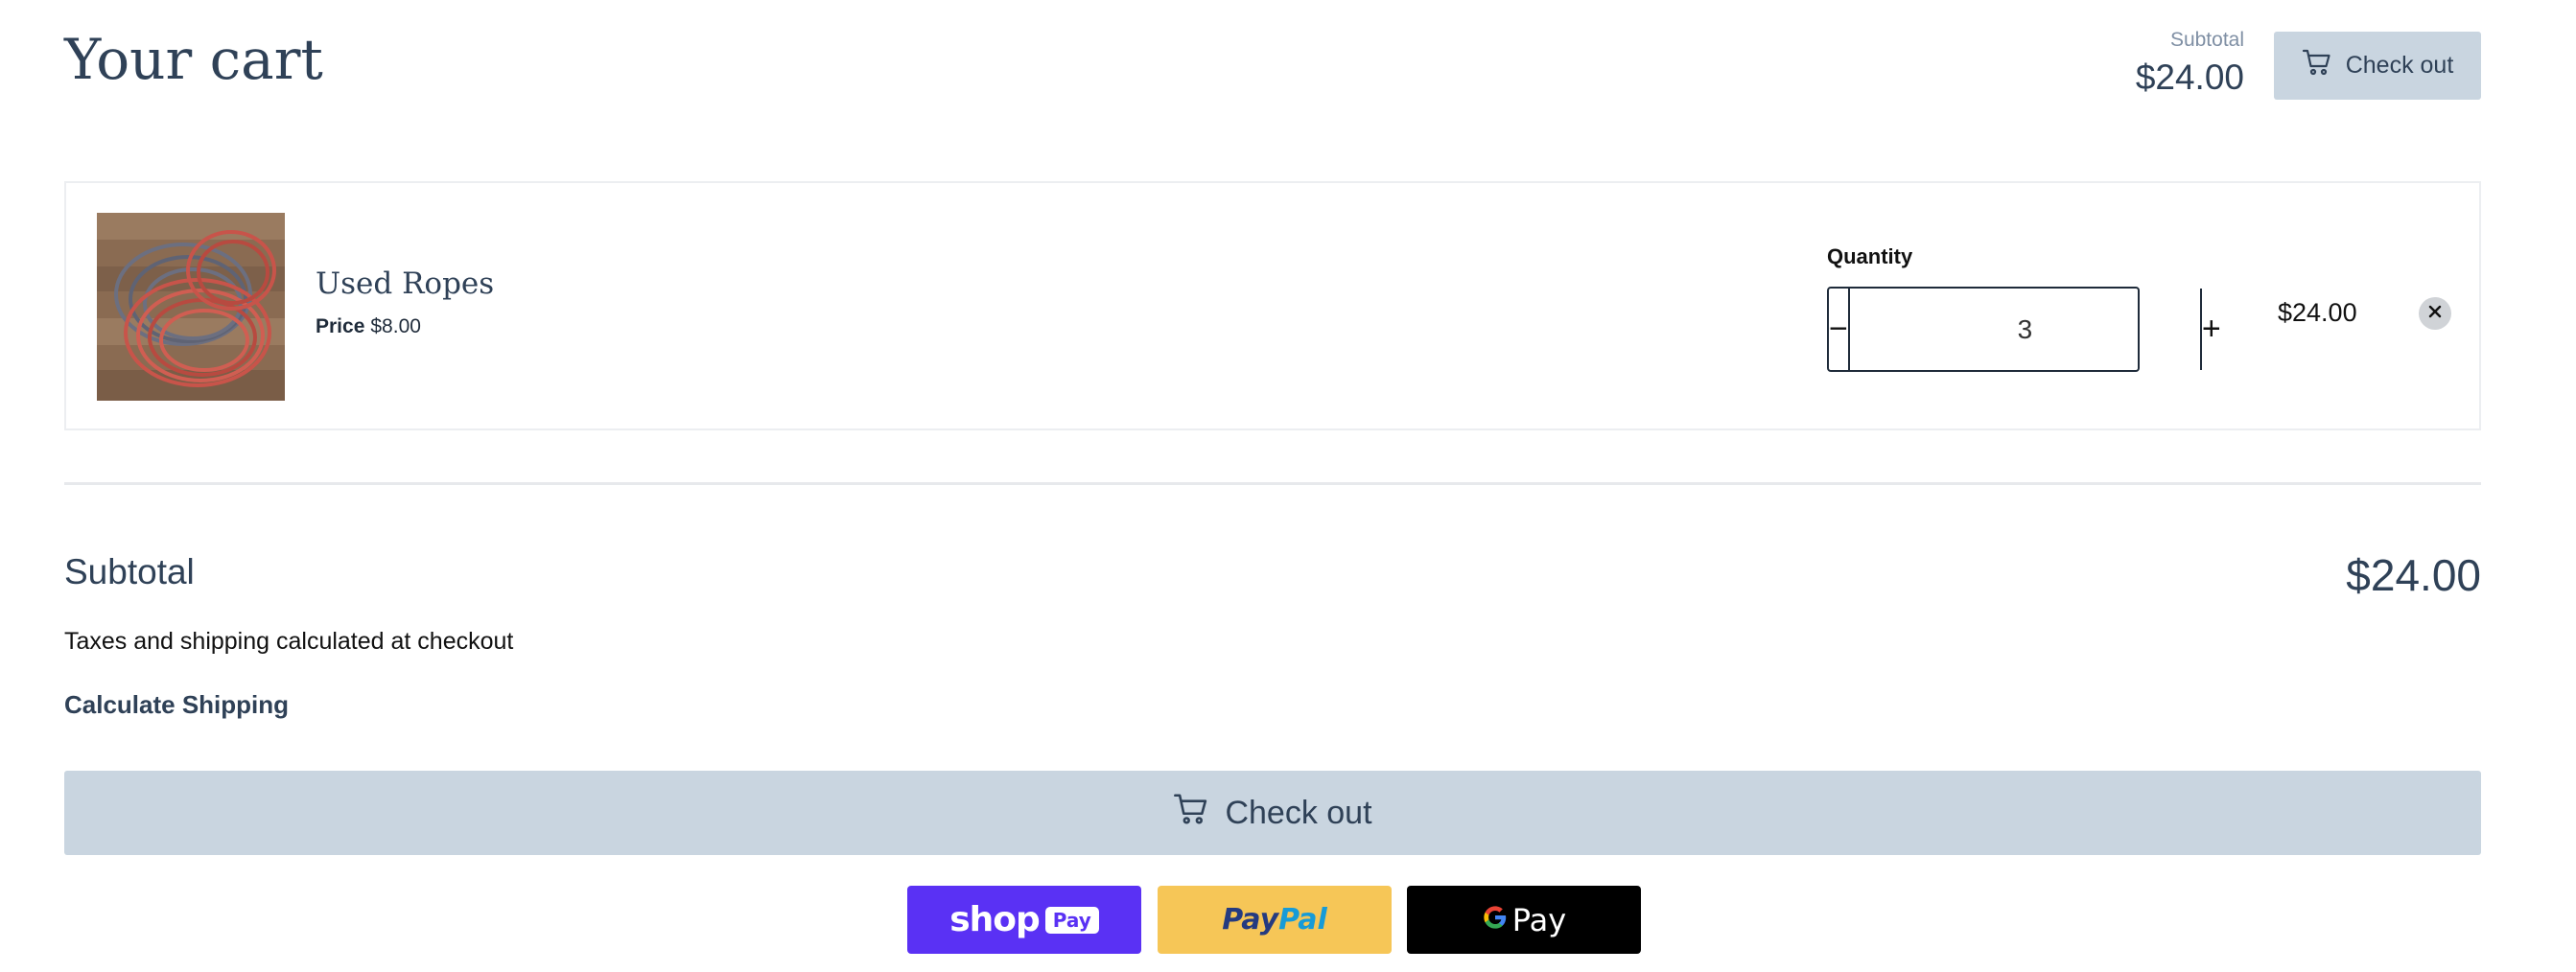  I want to click on page-title: Your cart, so click(193, 59).